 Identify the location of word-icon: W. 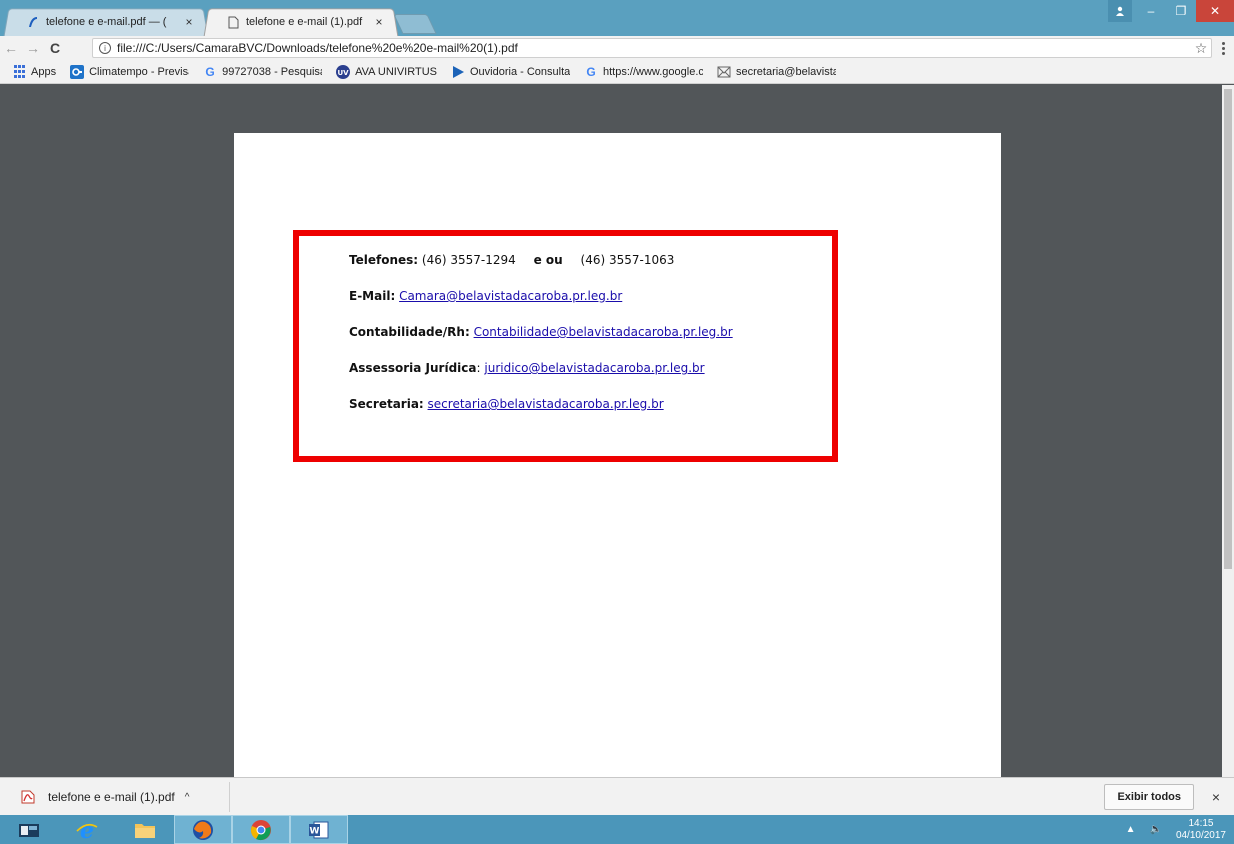
(319, 829).